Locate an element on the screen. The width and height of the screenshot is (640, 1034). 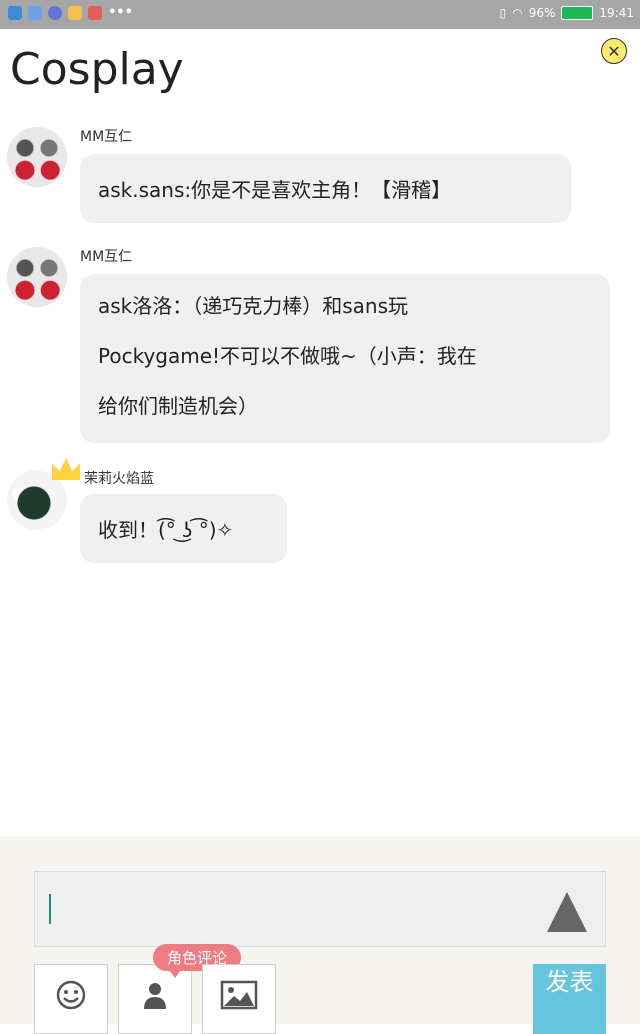
status-system: ▯ ◠ 96% 19:41 is located at coordinates (567, 13).